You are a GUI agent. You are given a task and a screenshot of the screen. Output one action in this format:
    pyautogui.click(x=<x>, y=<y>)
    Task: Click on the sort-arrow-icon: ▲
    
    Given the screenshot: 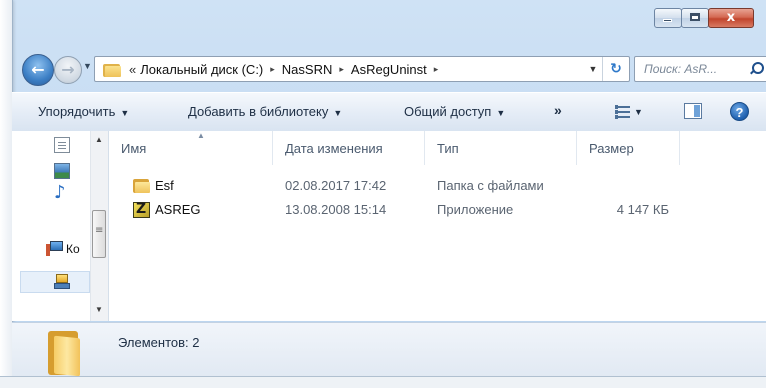 What is the action you would take?
    pyautogui.click(x=201, y=135)
    